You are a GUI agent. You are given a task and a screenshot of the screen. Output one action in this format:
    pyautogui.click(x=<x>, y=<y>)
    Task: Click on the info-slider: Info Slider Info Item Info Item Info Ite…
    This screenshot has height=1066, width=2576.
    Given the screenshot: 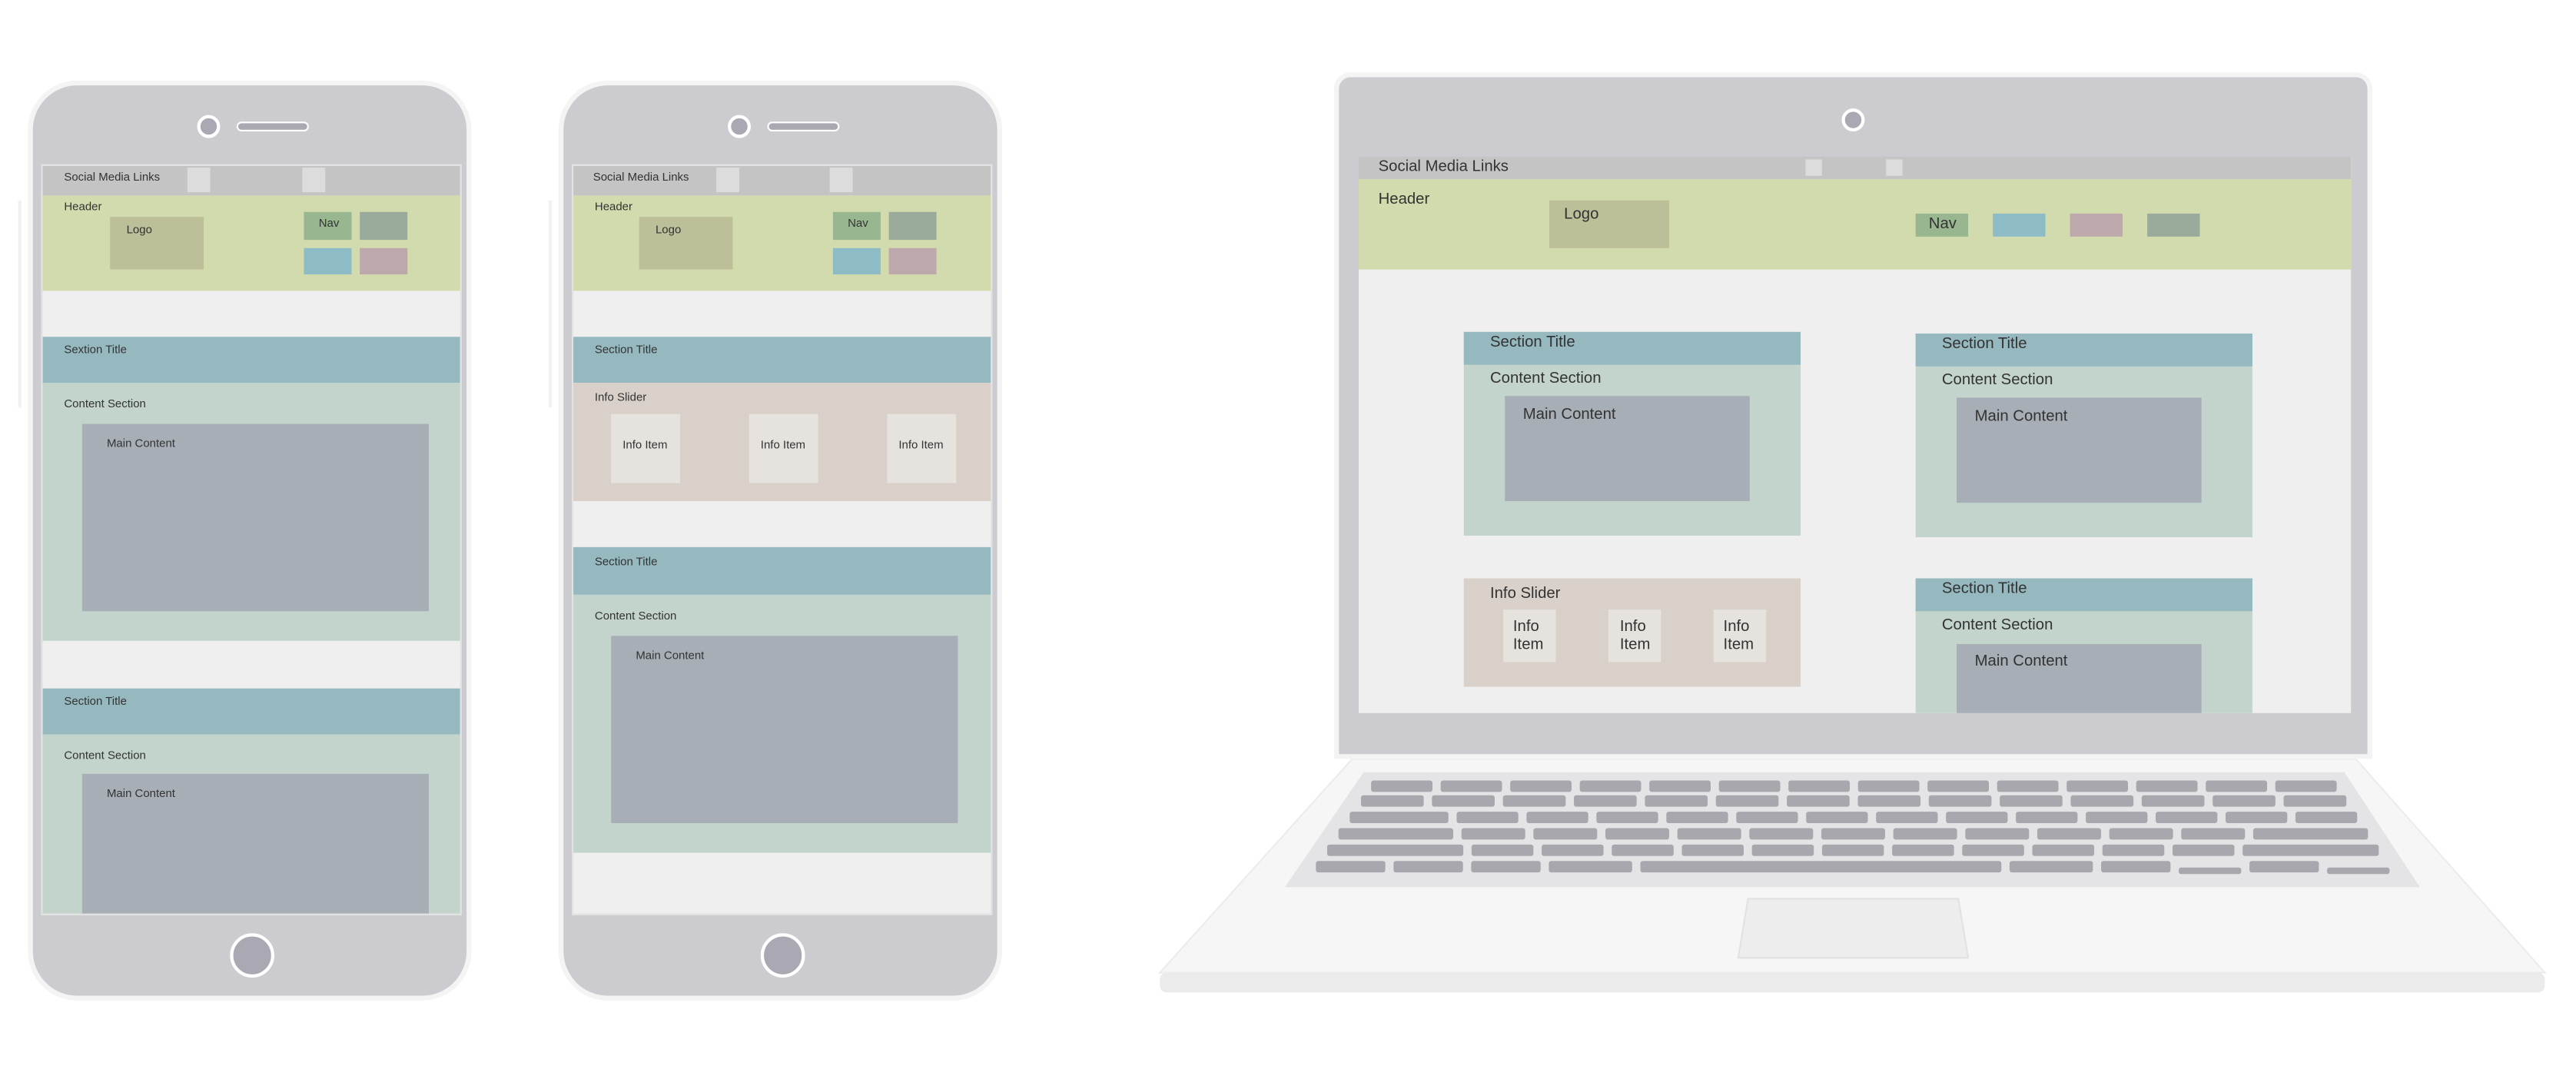 What is the action you would take?
    pyautogui.click(x=1632, y=632)
    